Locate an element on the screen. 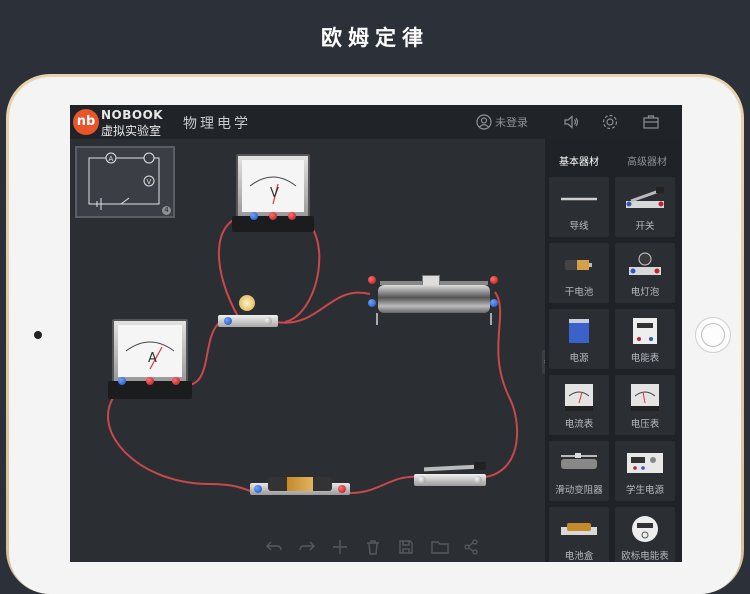 This screenshot has height=594, width=750. undo-icon is located at coordinates (274, 547).